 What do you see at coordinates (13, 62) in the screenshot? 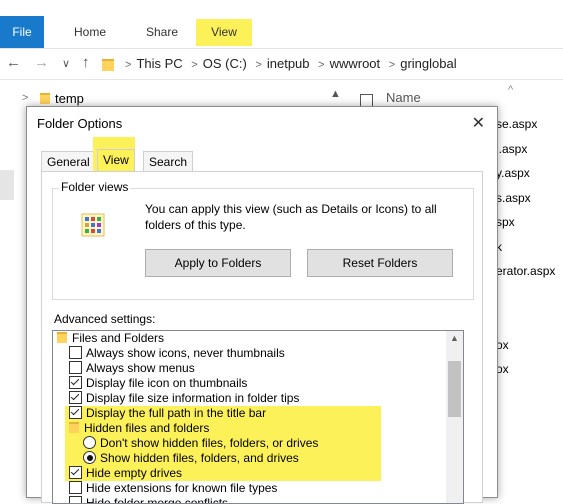
I see `back-arrow-icon: ←` at bounding box center [13, 62].